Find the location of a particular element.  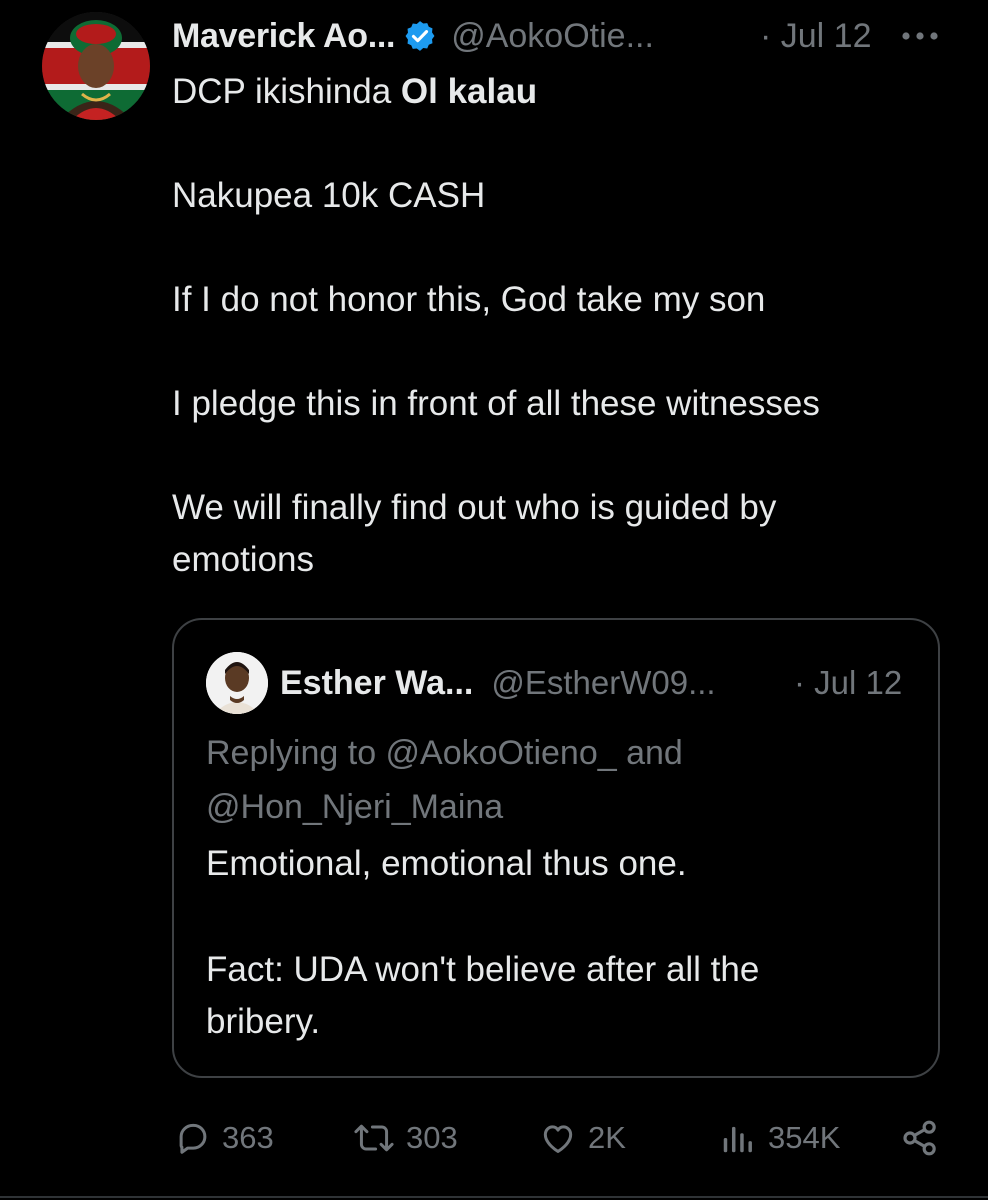

verified-badge-icon is located at coordinates (420, 36).